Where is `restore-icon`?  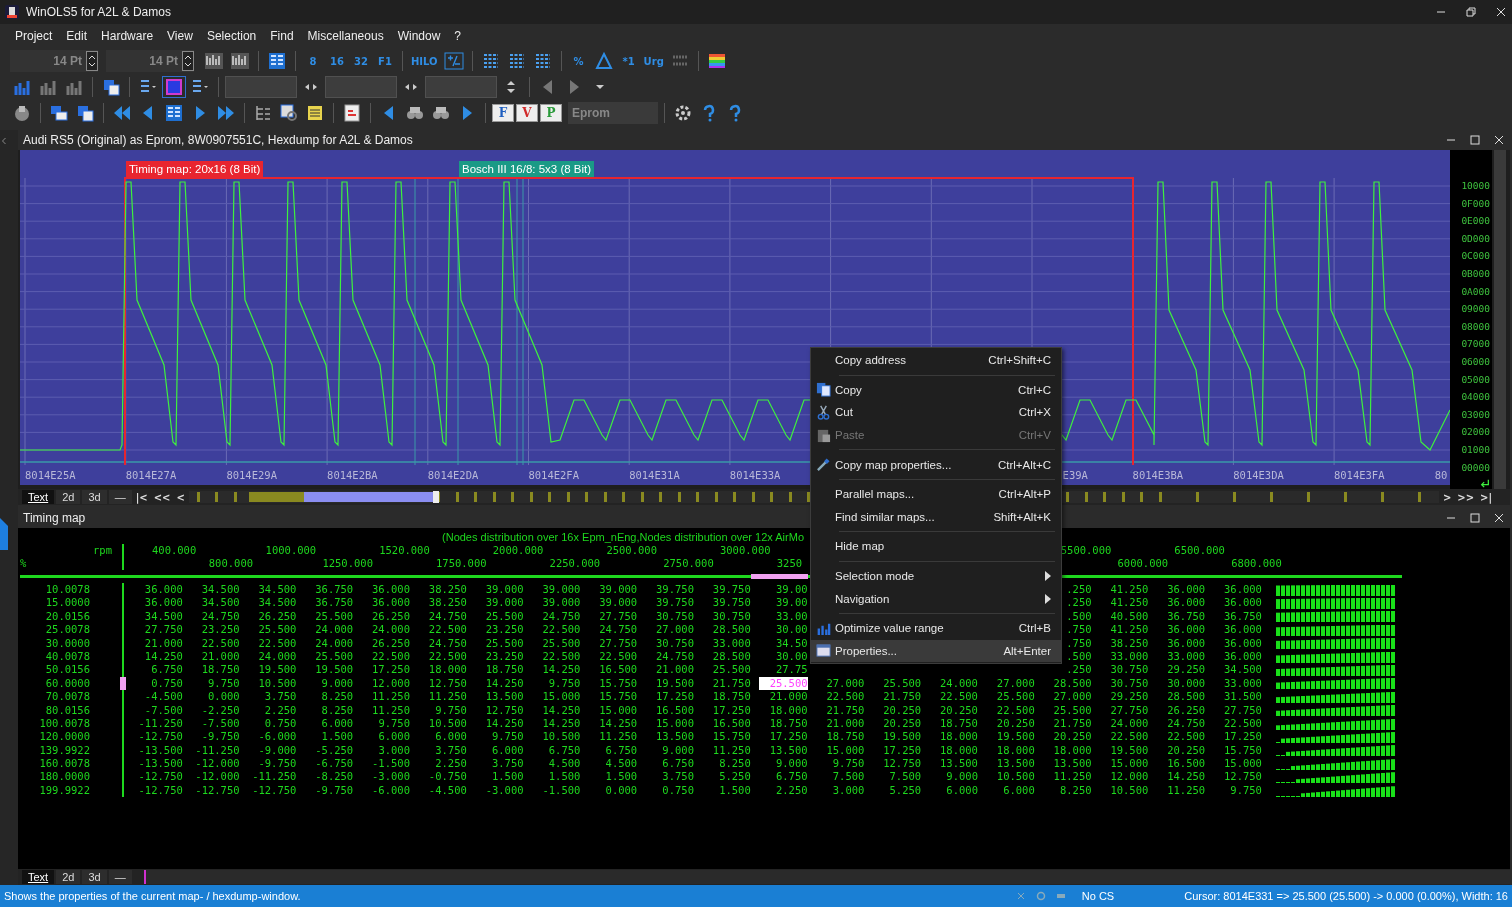 restore-icon is located at coordinates (1471, 12).